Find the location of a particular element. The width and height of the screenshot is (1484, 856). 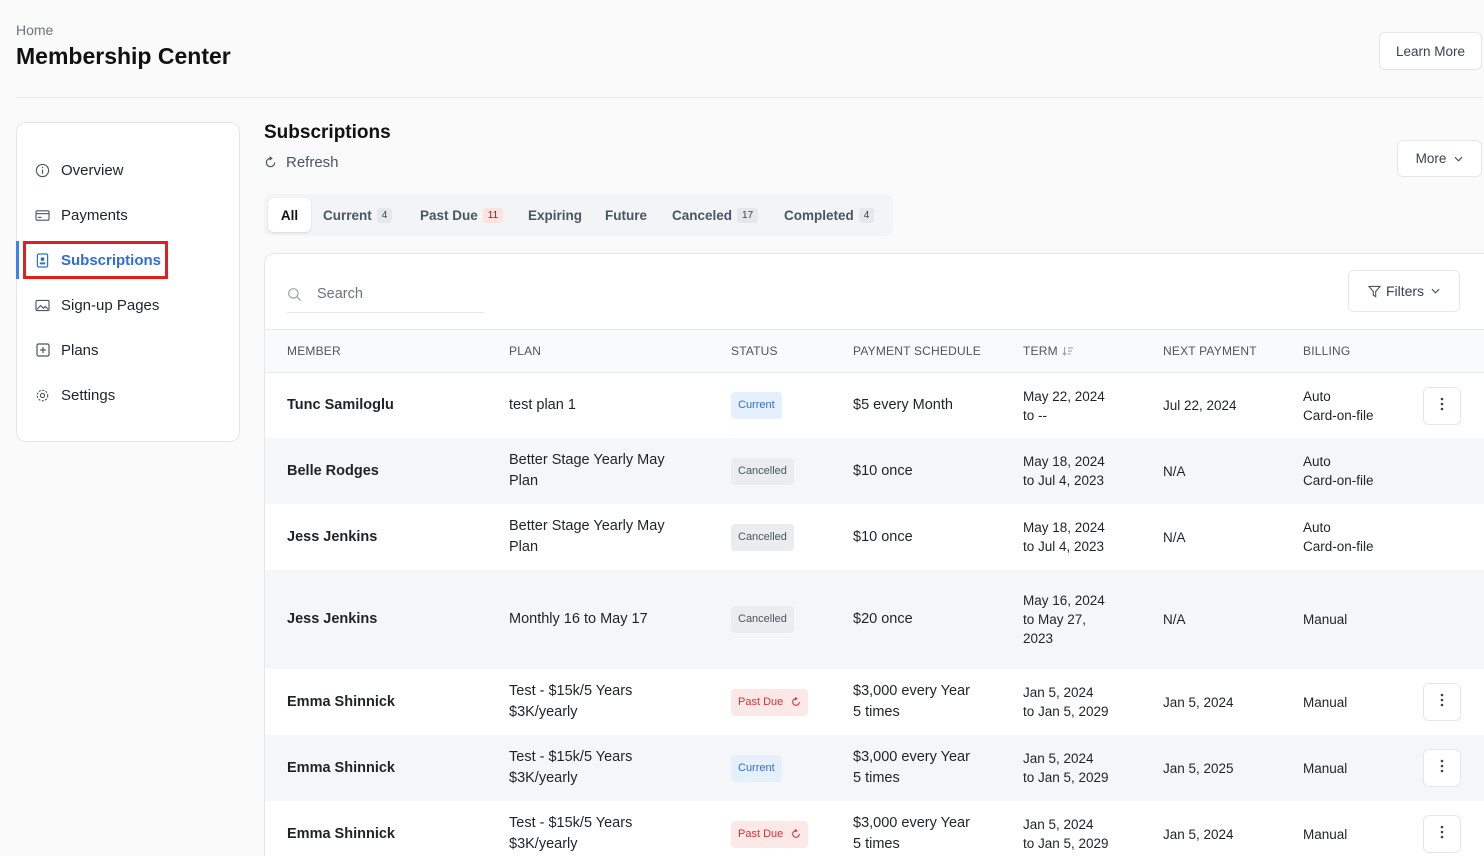

refresh-button: Refresh is located at coordinates (301, 162).